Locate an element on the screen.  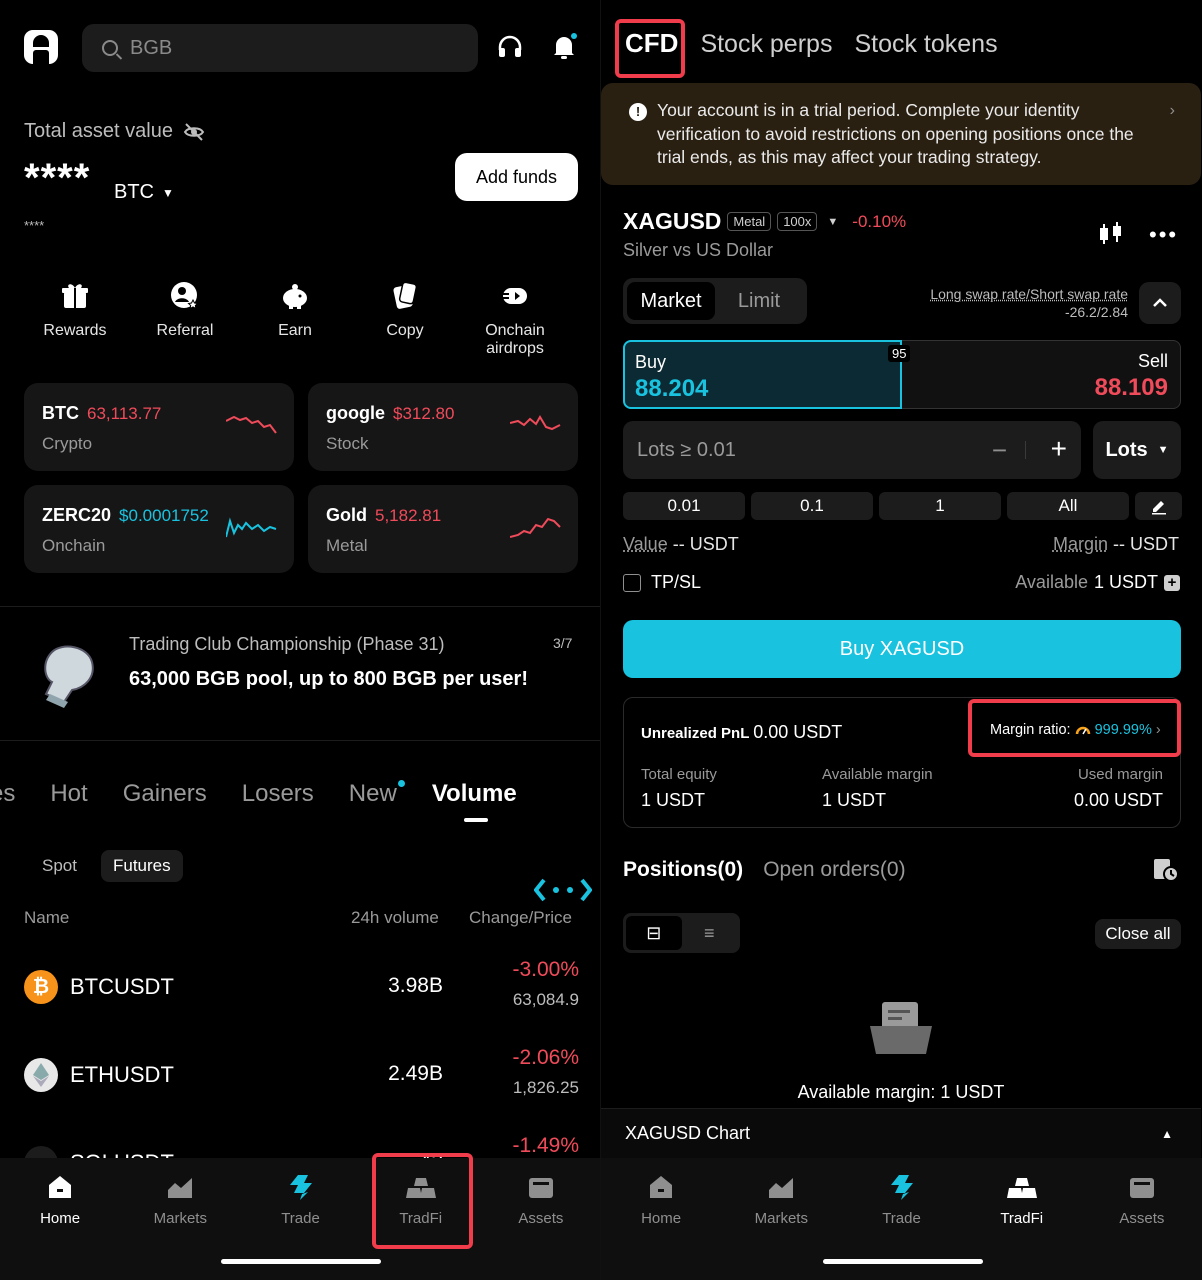
collapse-button is located at coordinates (1160, 303).